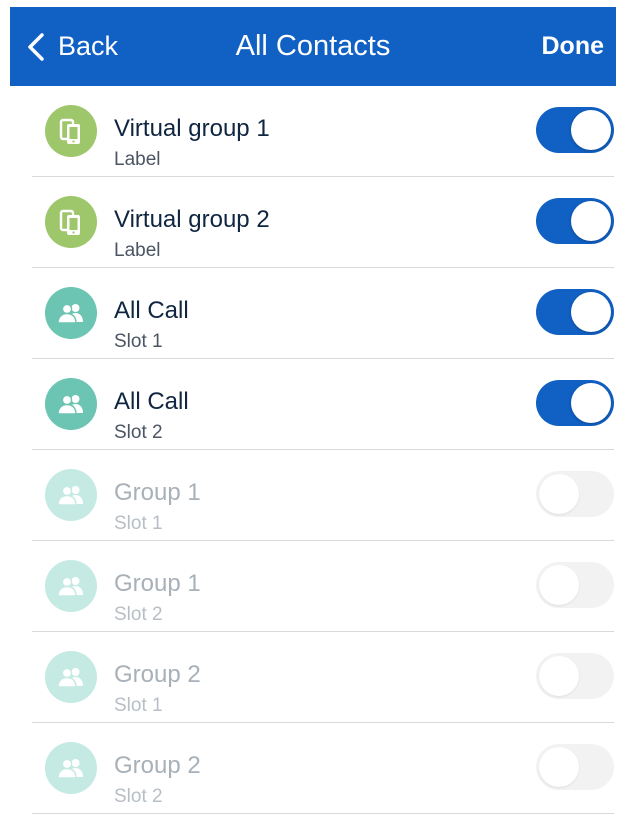 The width and height of the screenshot is (626, 815). I want to click on back-label: Back, so click(88, 46).